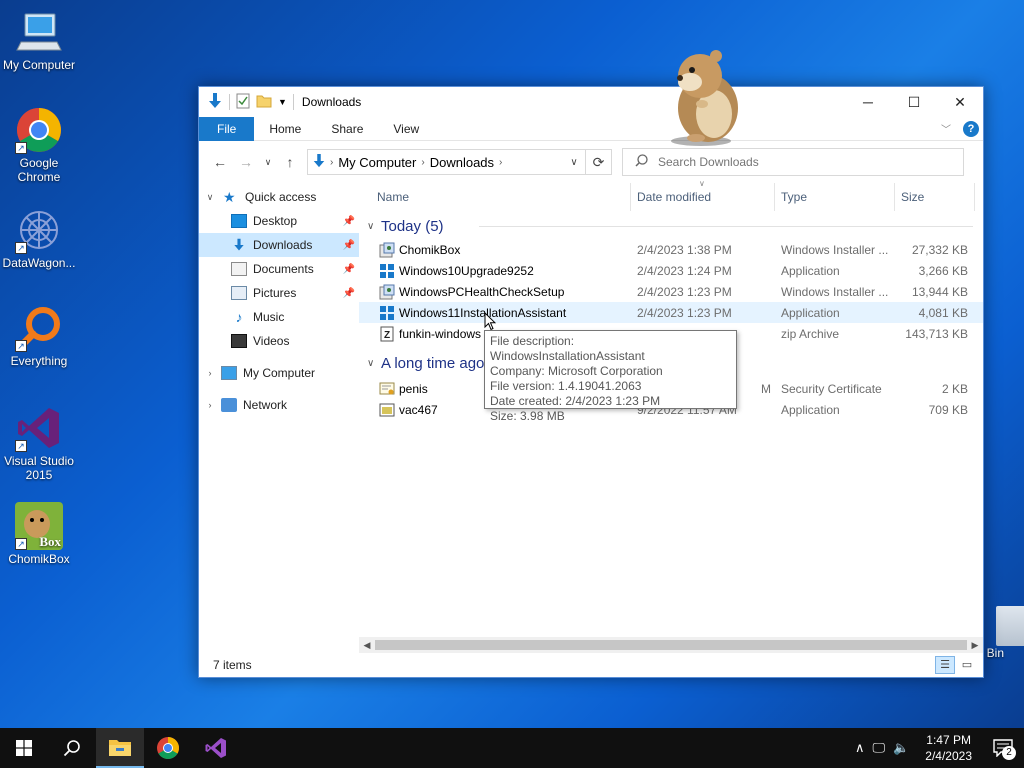 The height and width of the screenshot is (768, 1024). What do you see at coordinates (239, 317) in the screenshot?
I see `music-folder-icon: ♪` at bounding box center [239, 317].